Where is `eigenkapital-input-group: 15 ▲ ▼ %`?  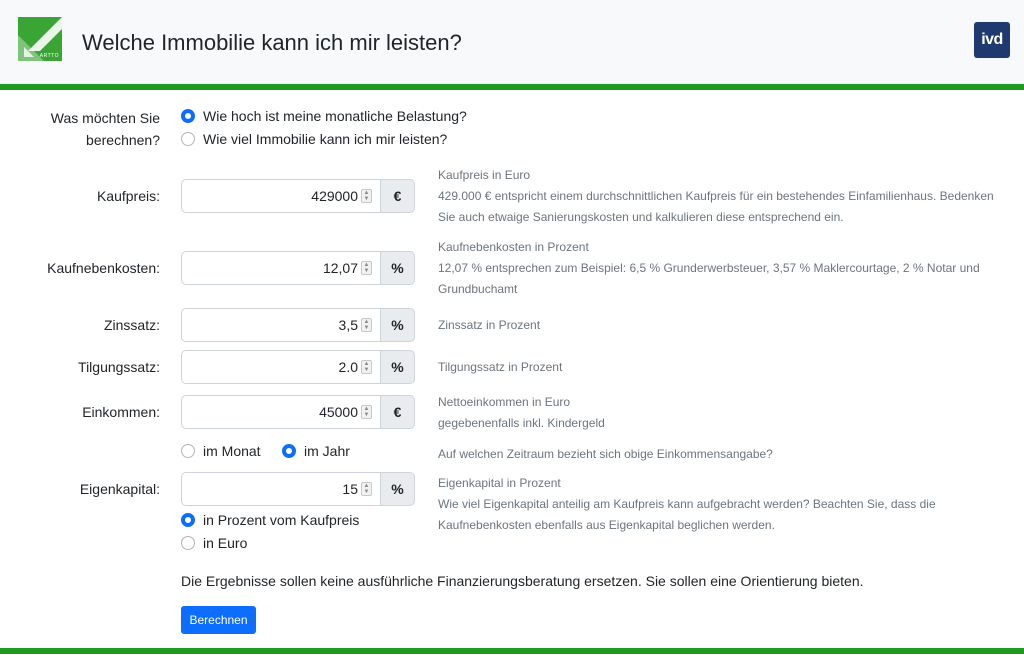 eigenkapital-input-group: 15 ▲ ▼ % is located at coordinates (298, 489).